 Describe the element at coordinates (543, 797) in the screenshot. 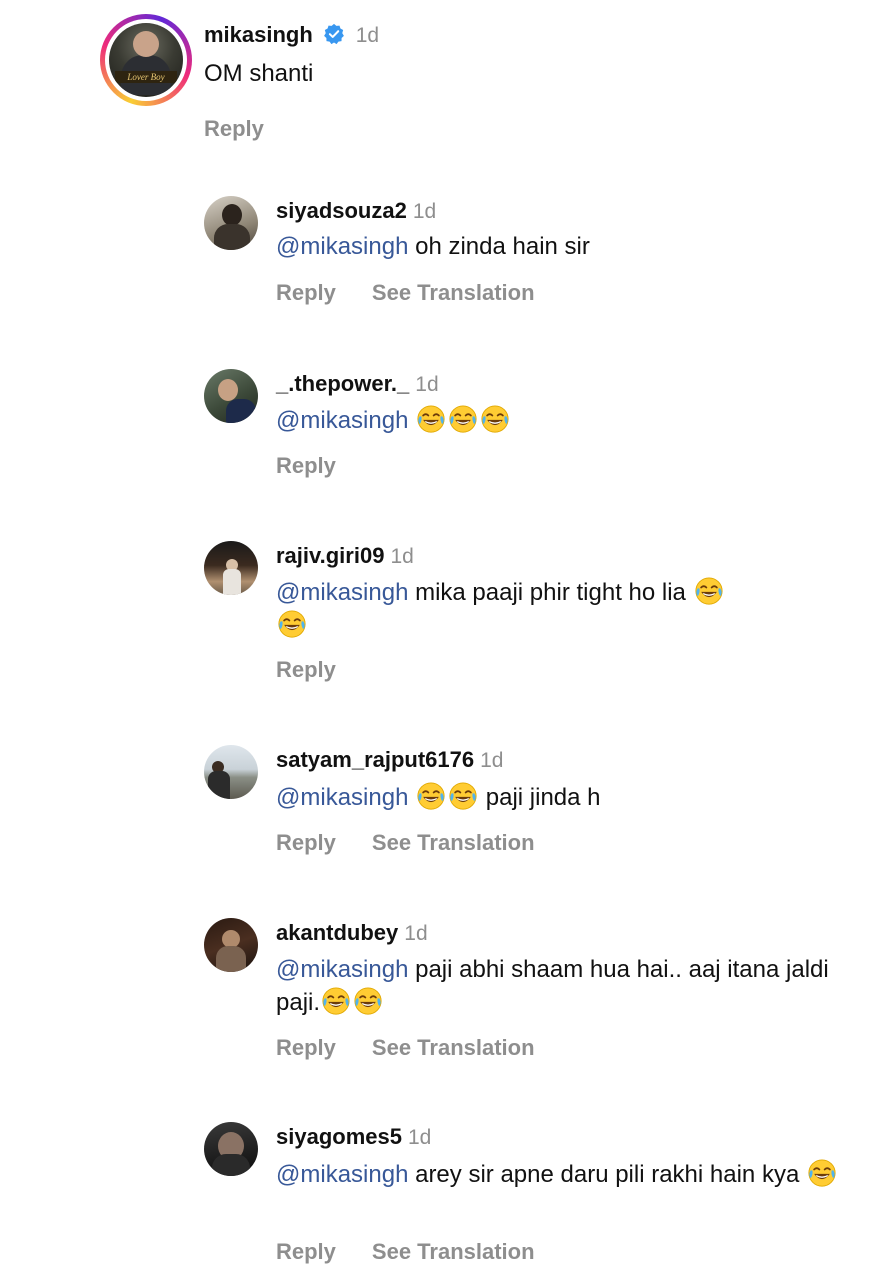

I see `comment-body: paji jinda h` at that location.